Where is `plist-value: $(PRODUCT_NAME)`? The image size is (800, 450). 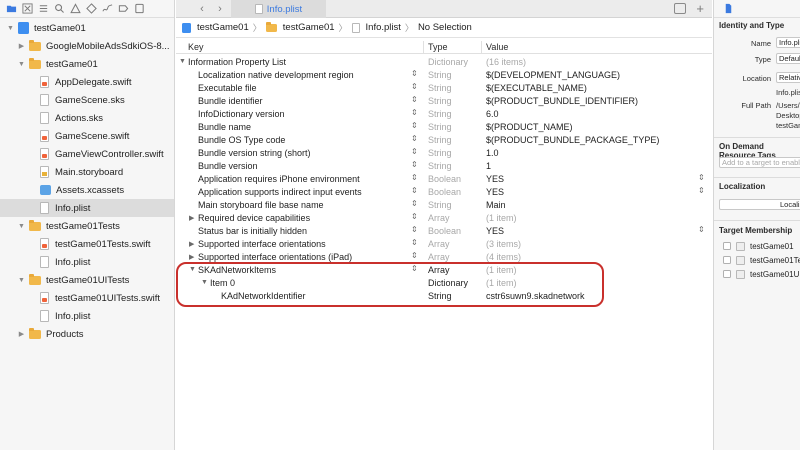
plist-value: $(PRODUCT_NAME) is located at coordinates (529, 127).